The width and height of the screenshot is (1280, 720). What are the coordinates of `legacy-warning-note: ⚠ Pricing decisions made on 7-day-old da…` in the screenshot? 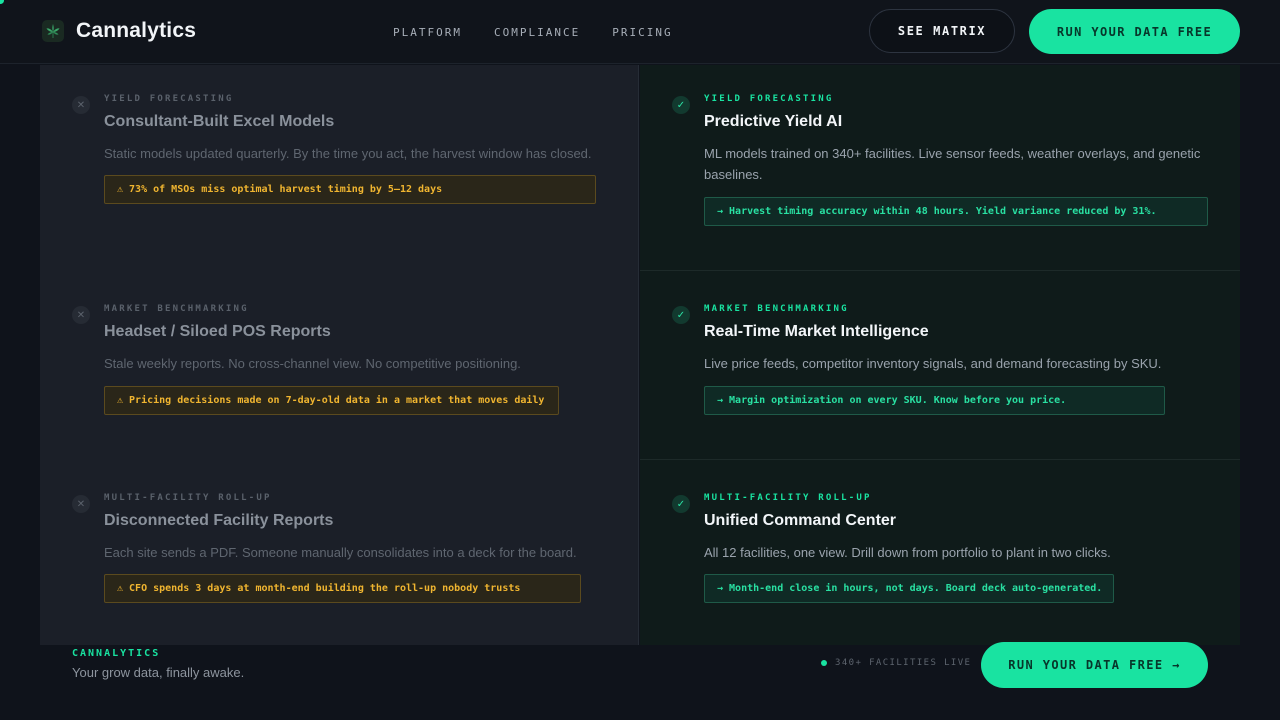 It's located at (331, 400).